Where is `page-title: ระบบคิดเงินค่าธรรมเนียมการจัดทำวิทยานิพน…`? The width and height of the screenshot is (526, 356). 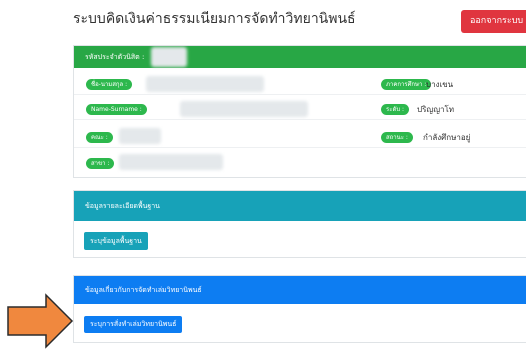
page-title: ระบบคิดเงินค่าธรรมเนียมการจัดทำวิทยานิพน… is located at coordinates (214, 19).